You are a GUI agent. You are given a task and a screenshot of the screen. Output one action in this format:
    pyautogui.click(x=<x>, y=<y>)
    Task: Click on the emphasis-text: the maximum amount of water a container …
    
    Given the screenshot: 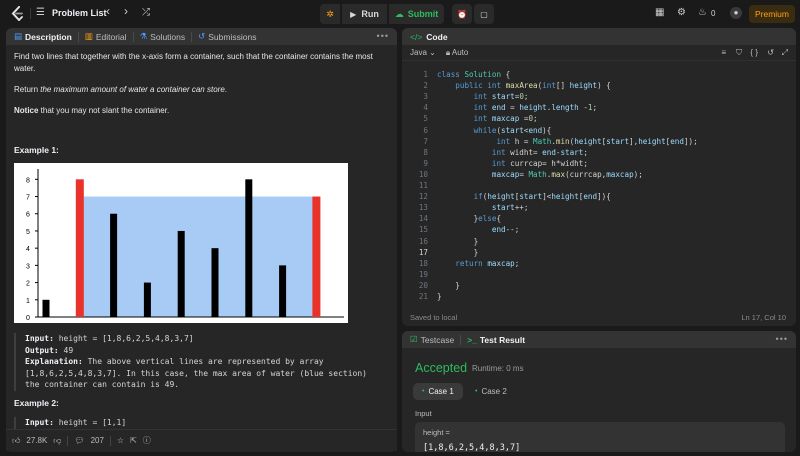 What is the action you would take?
    pyautogui.click(x=132, y=89)
    